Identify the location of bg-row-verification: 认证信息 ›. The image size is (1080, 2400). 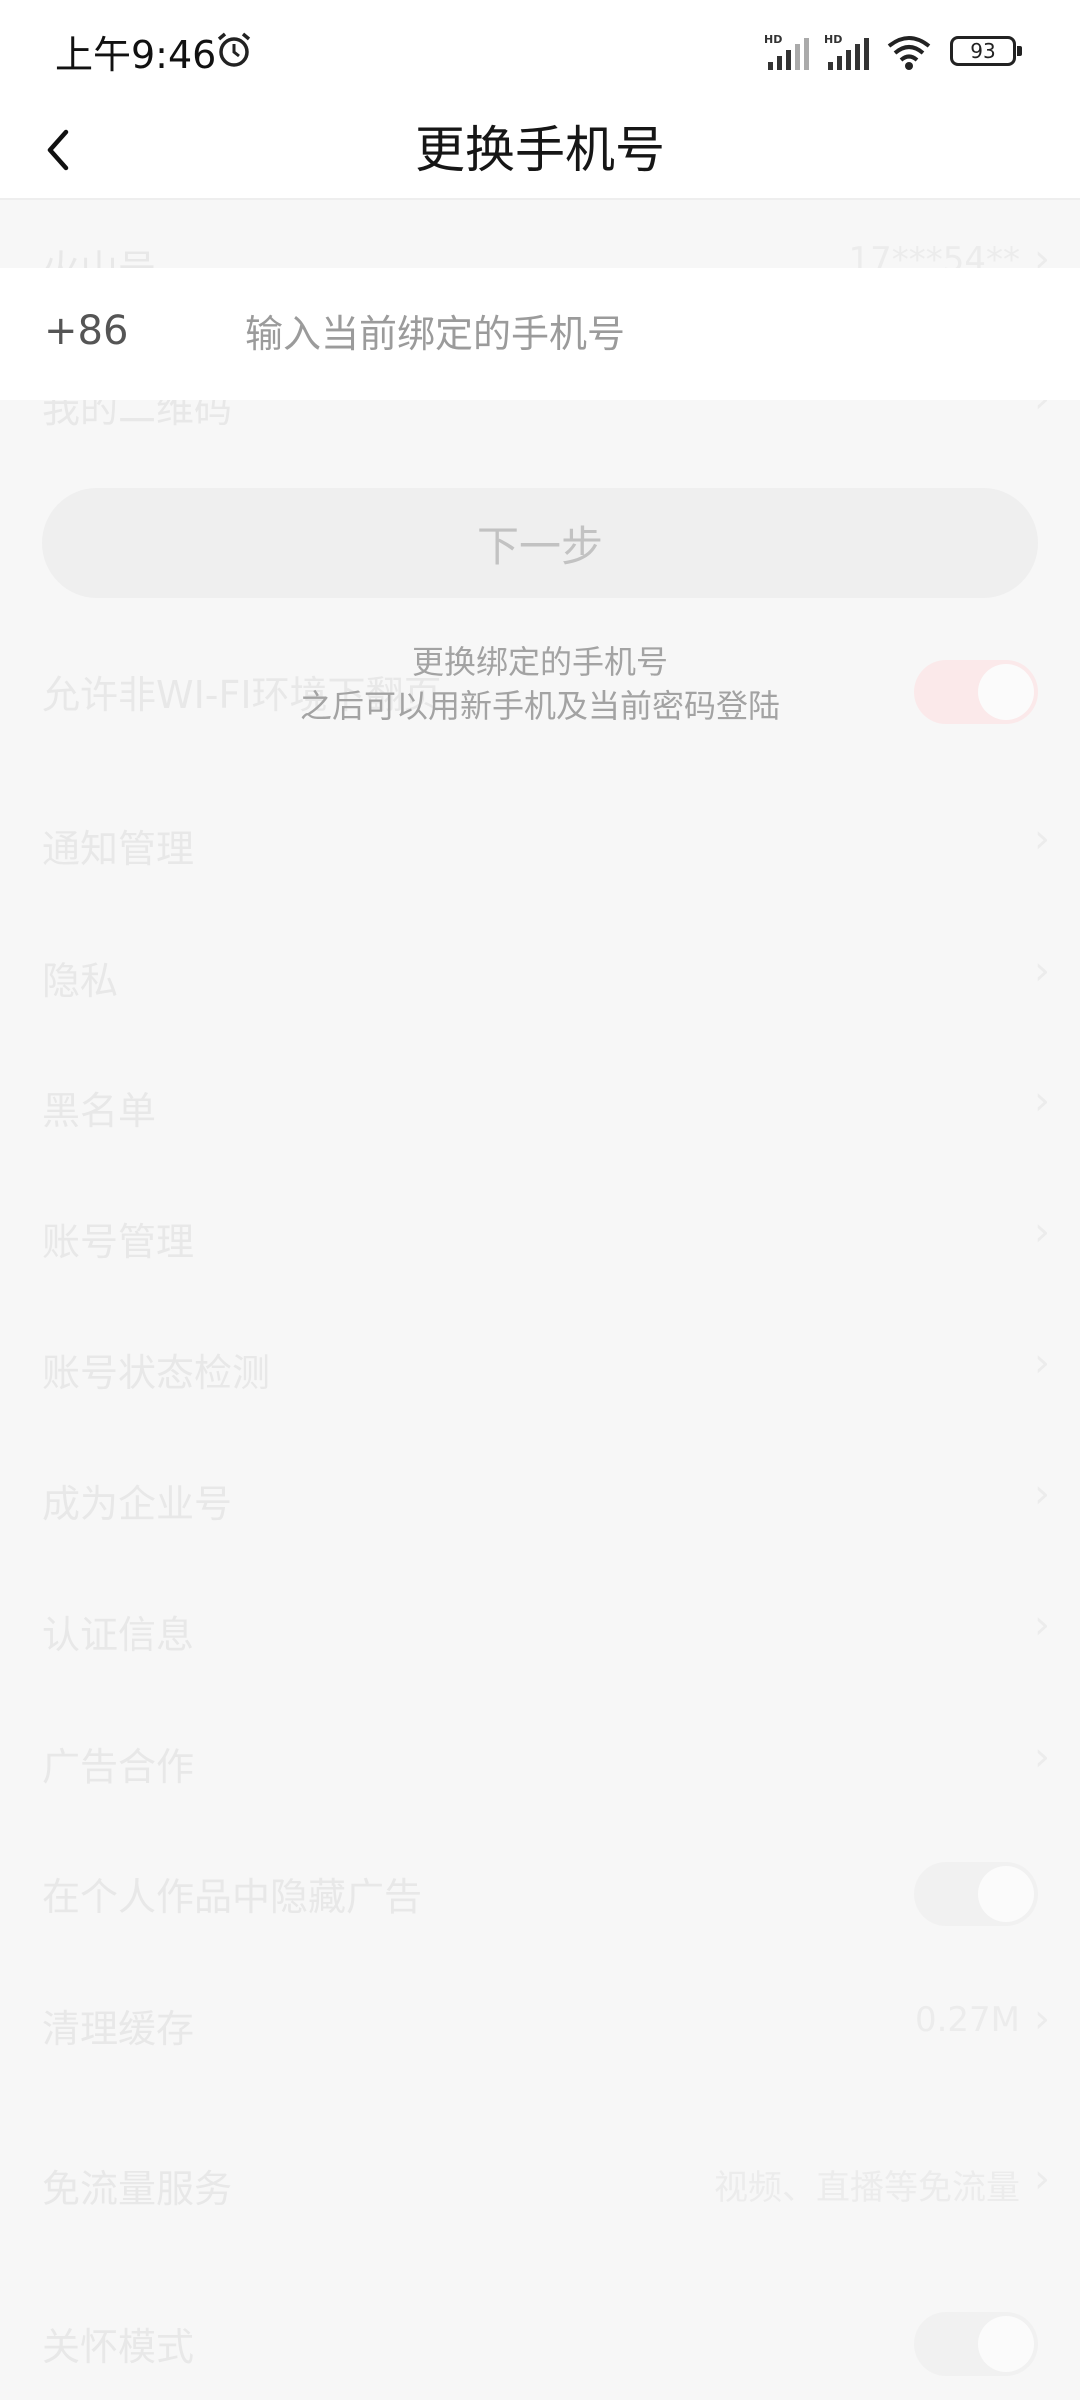
(546, 1629).